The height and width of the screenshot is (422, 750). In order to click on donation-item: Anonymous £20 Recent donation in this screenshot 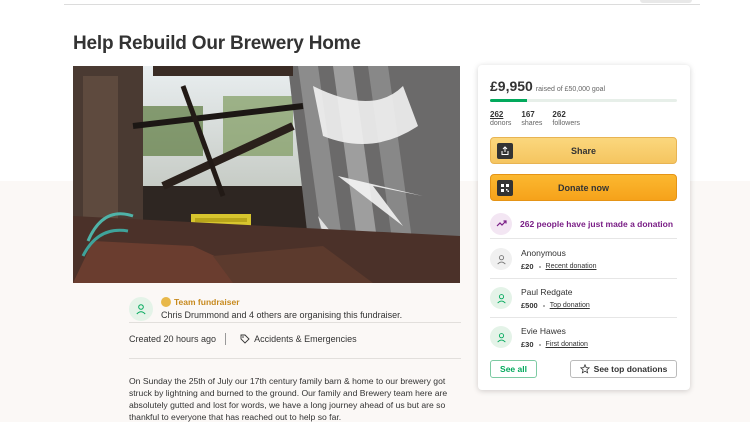, I will do `click(583, 260)`.